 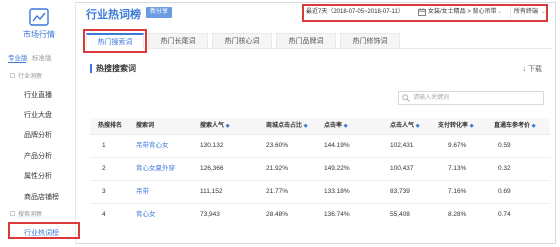 What do you see at coordinates (146, 215) in the screenshot?
I see `cell-keyword: 背心女` at bounding box center [146, 215].